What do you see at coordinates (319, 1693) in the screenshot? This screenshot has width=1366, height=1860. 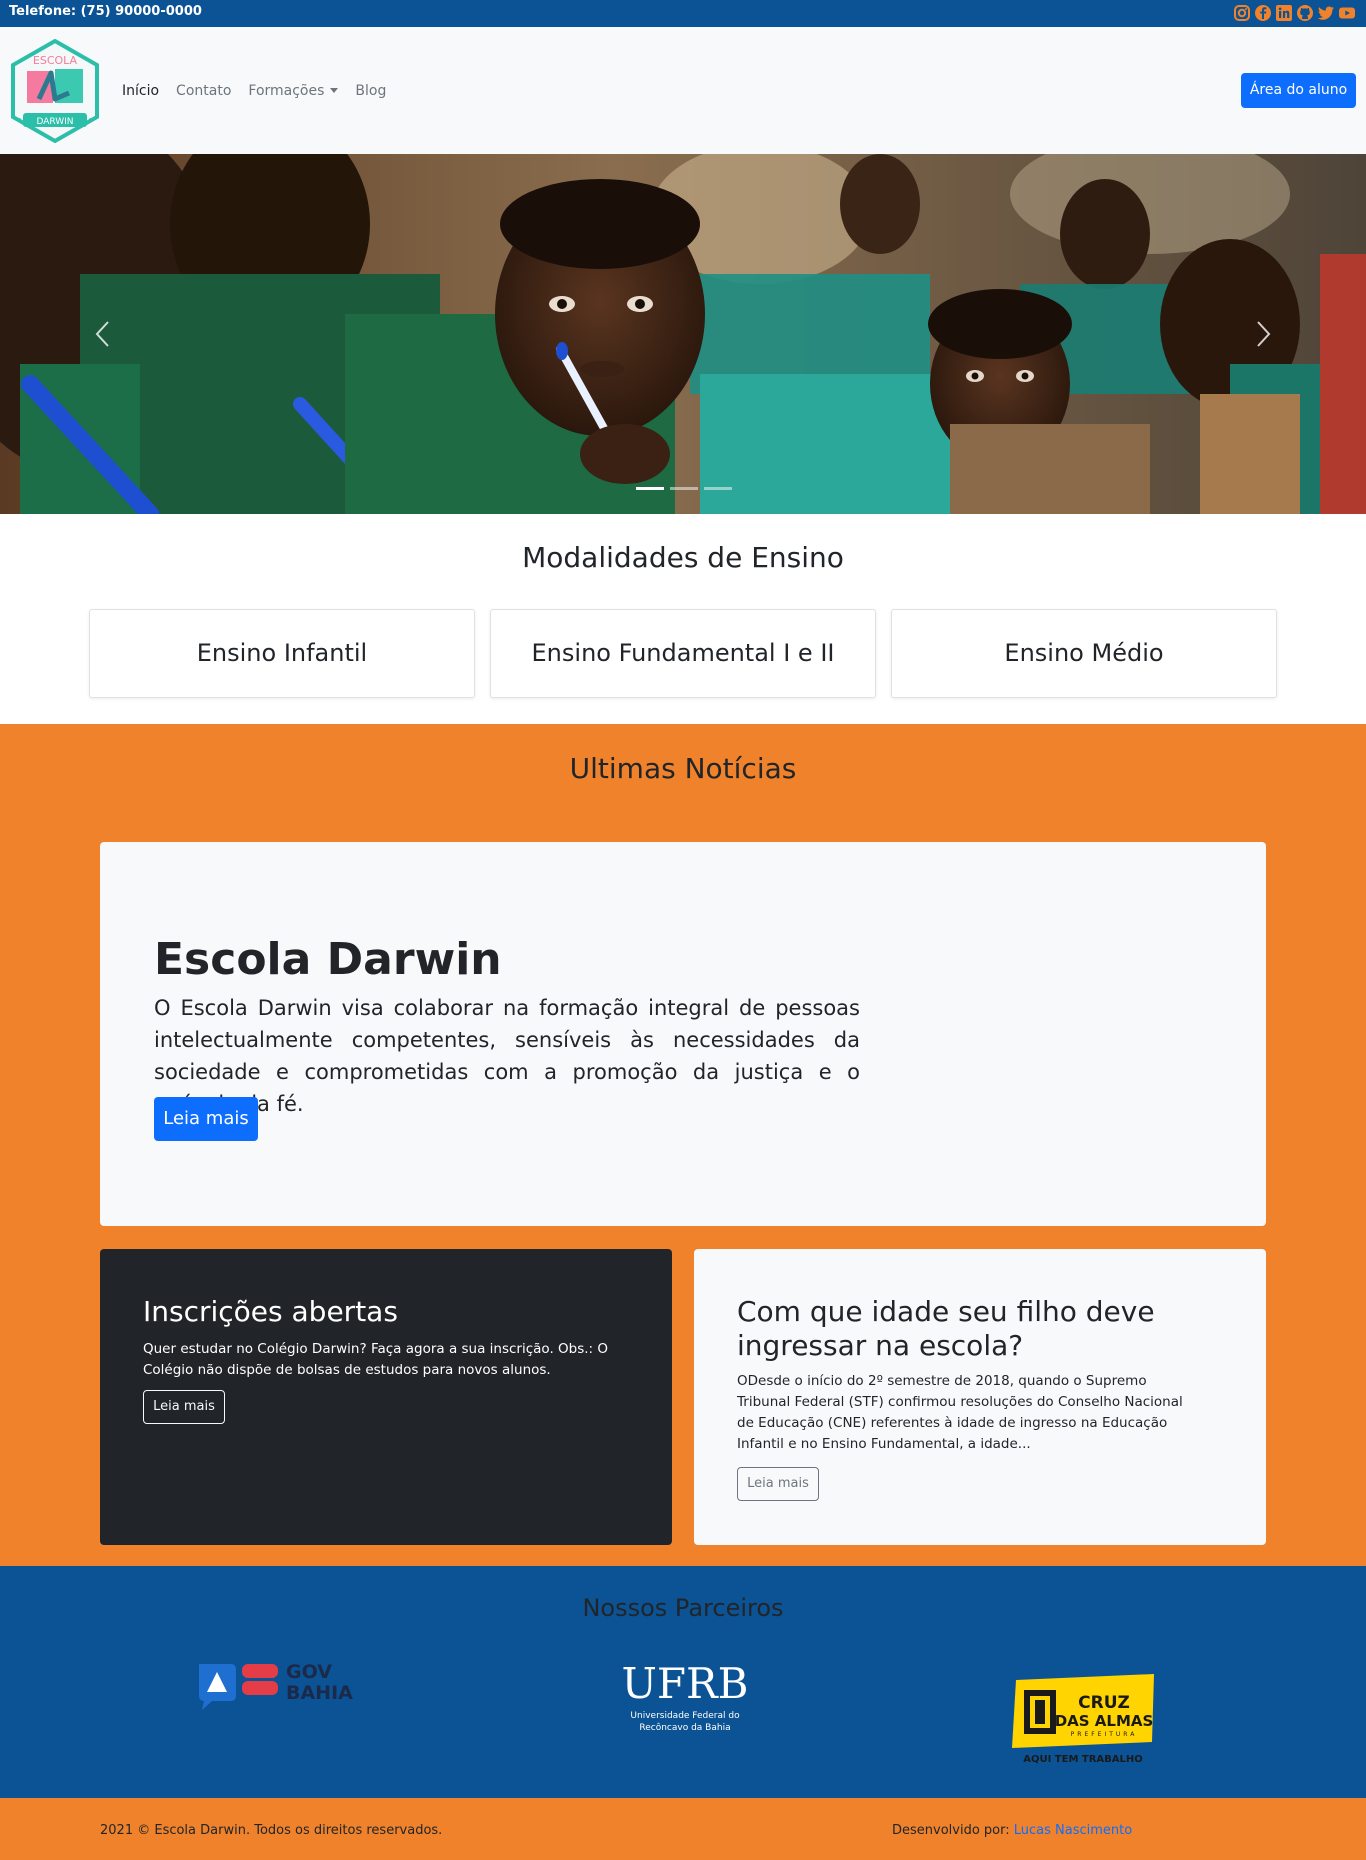 I see `svg-text: BAHIA` at bounding box center [319, 1693].